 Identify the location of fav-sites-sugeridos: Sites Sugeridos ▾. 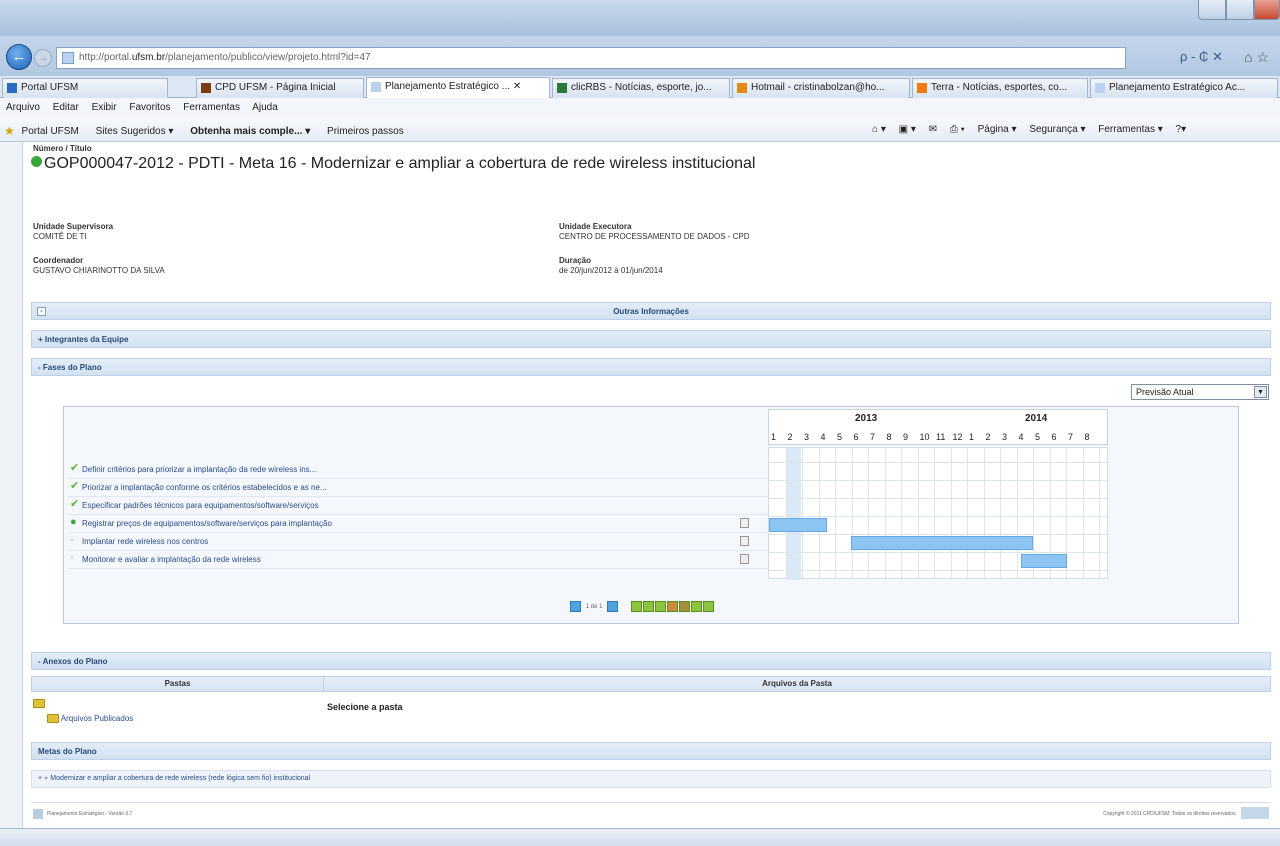
(135, 131).